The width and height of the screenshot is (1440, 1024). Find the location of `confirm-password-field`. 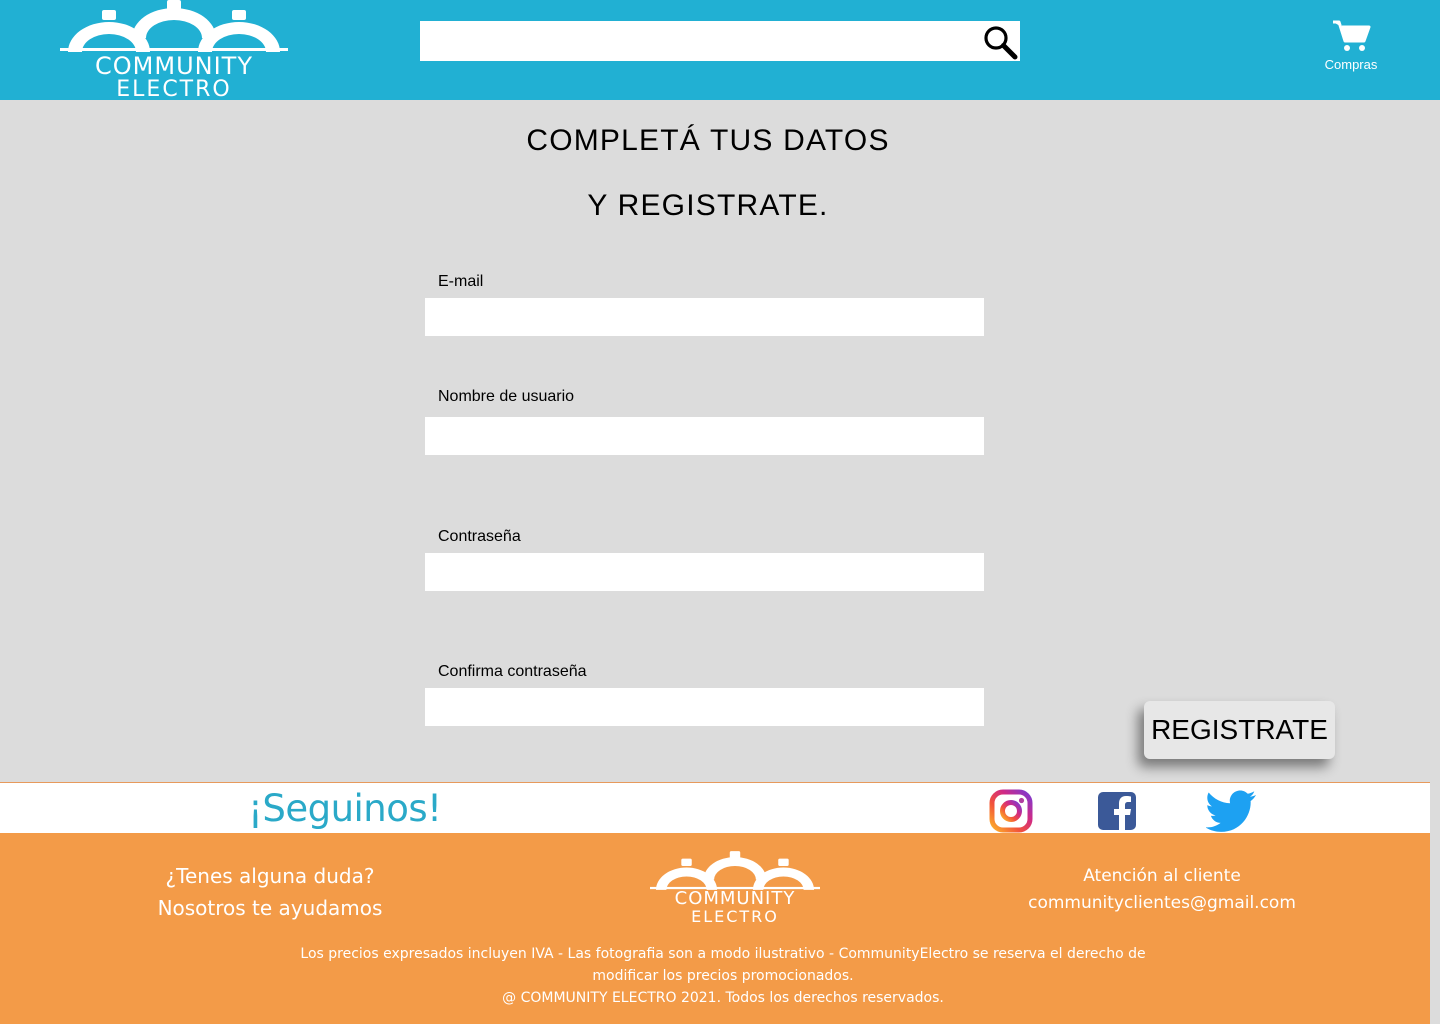

confirm-password-field is located at coordinates (704, 707).